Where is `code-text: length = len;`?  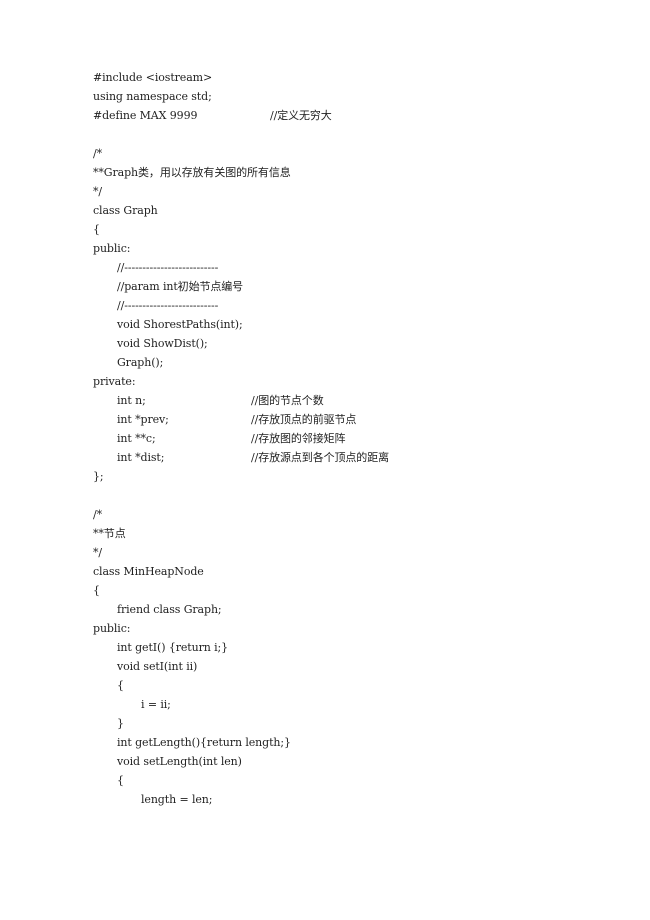 code-text: length = len; is located at coordinates (177, 799).